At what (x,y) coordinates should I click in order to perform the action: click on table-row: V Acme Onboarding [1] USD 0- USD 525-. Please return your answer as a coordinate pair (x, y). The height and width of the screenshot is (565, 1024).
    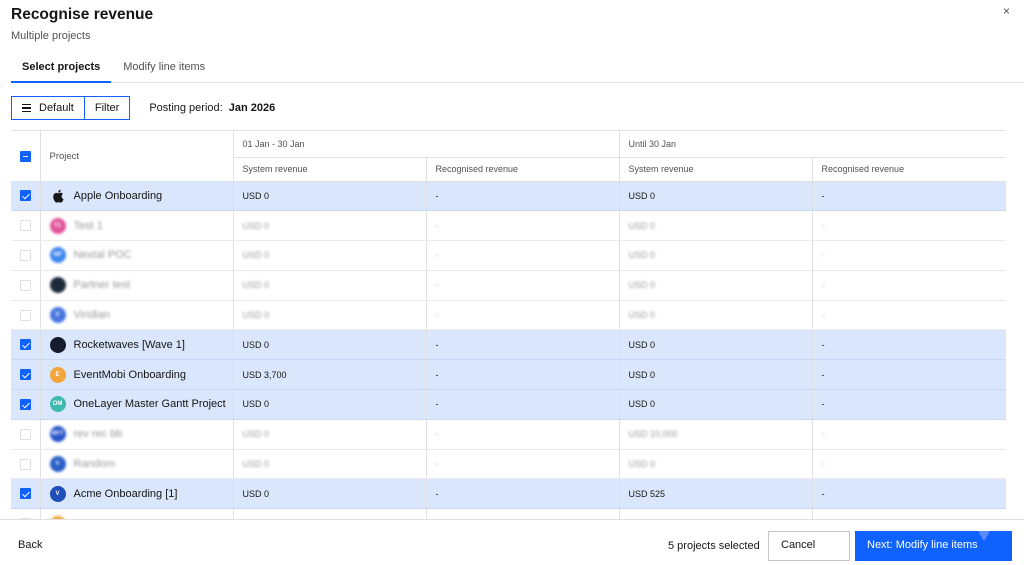
    Looking at the image, I should click on (508, 494).